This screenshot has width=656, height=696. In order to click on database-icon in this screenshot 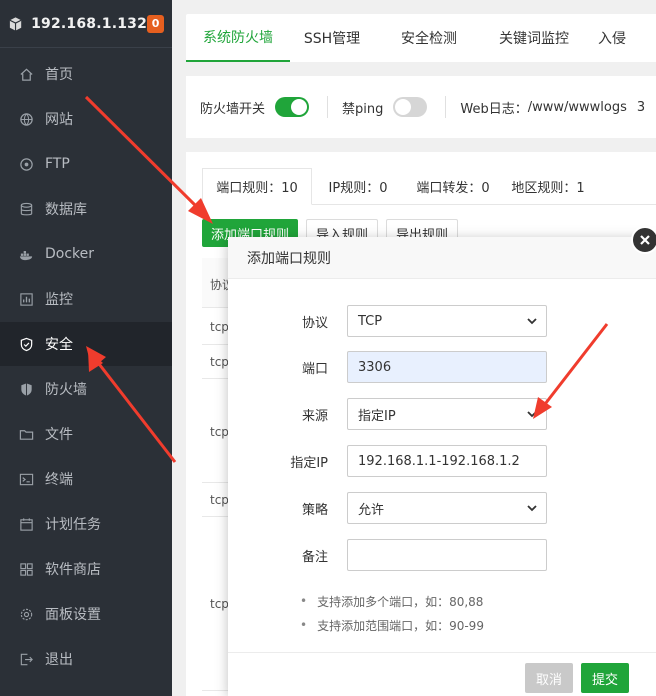, I will do `click(26, 209)`.